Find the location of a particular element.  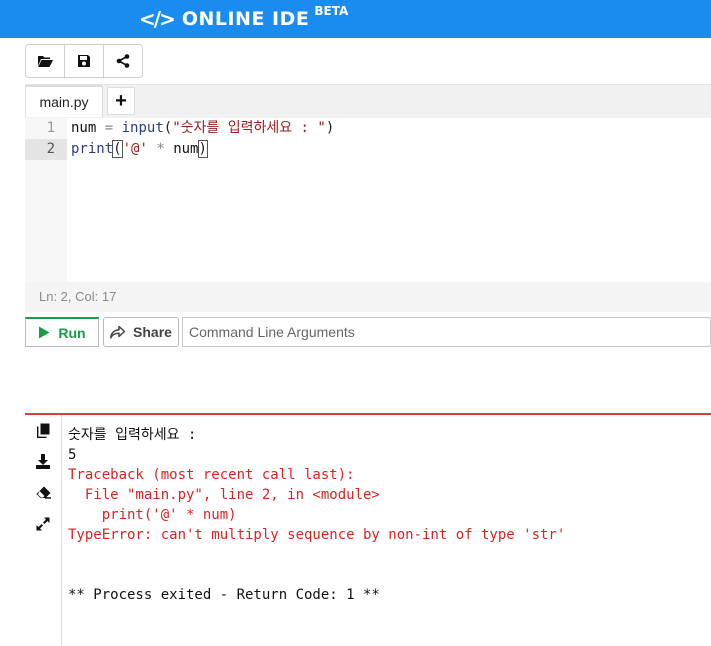

line-number: 1 is located at coordinates (50, 128).